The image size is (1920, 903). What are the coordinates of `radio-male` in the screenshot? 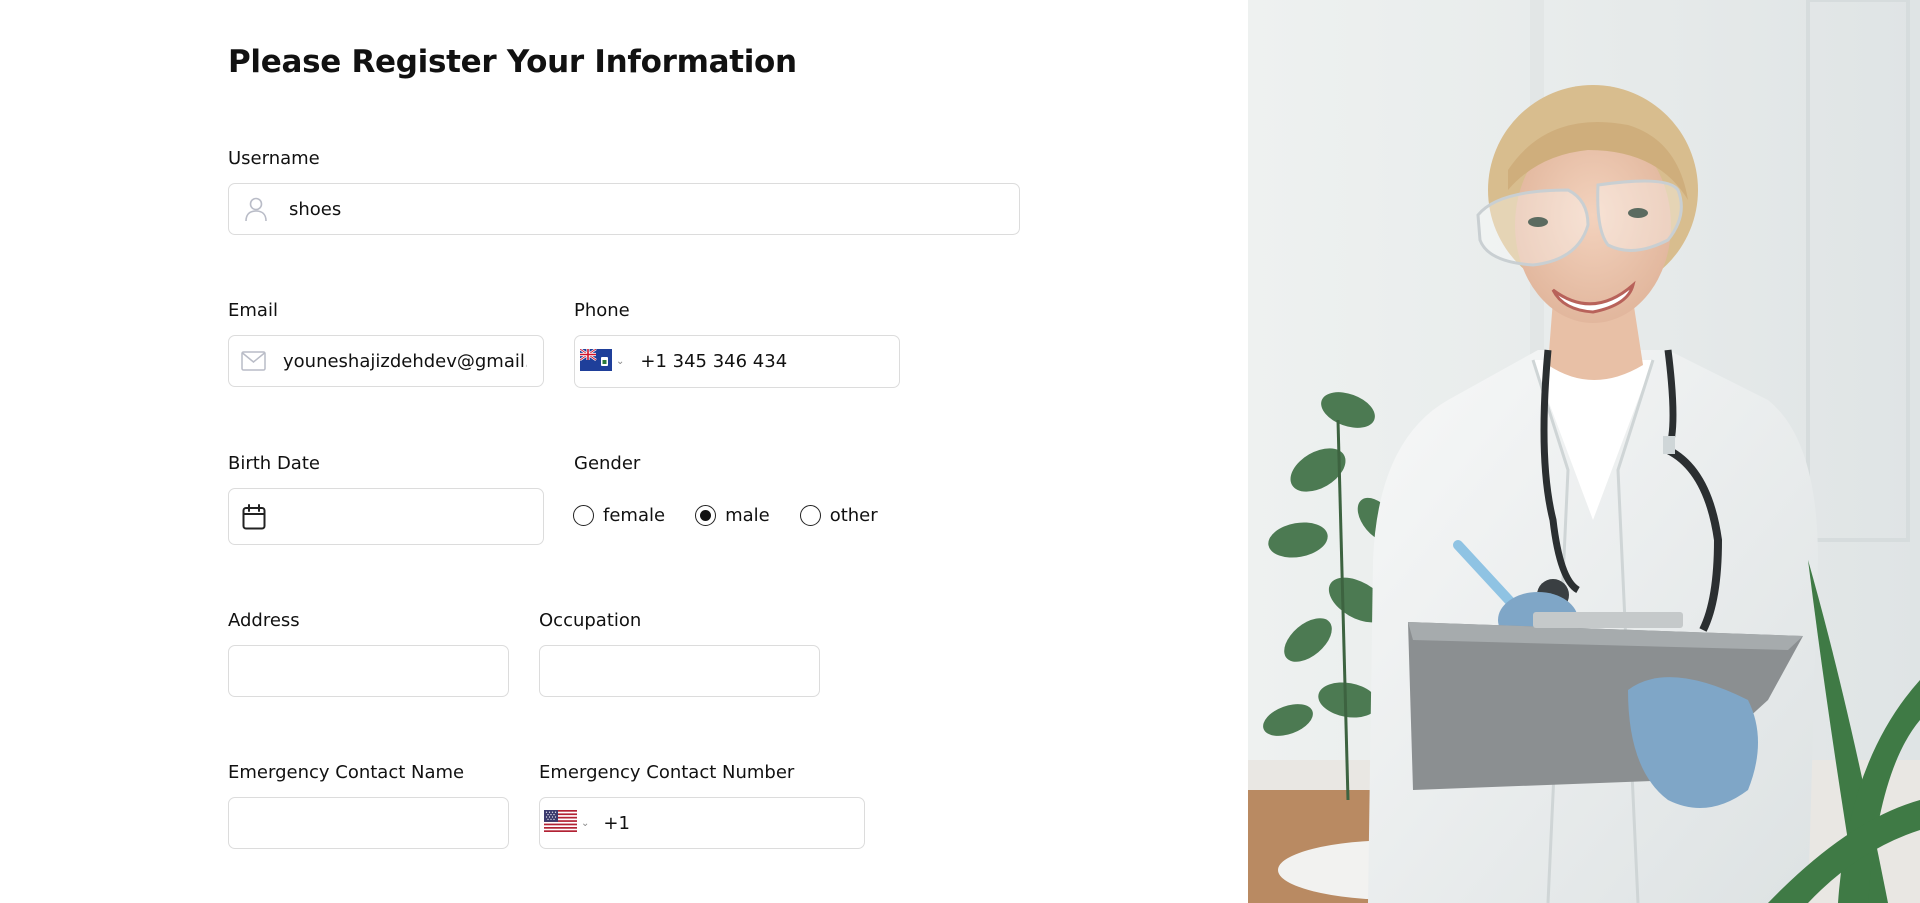 It's located at (706, 515).